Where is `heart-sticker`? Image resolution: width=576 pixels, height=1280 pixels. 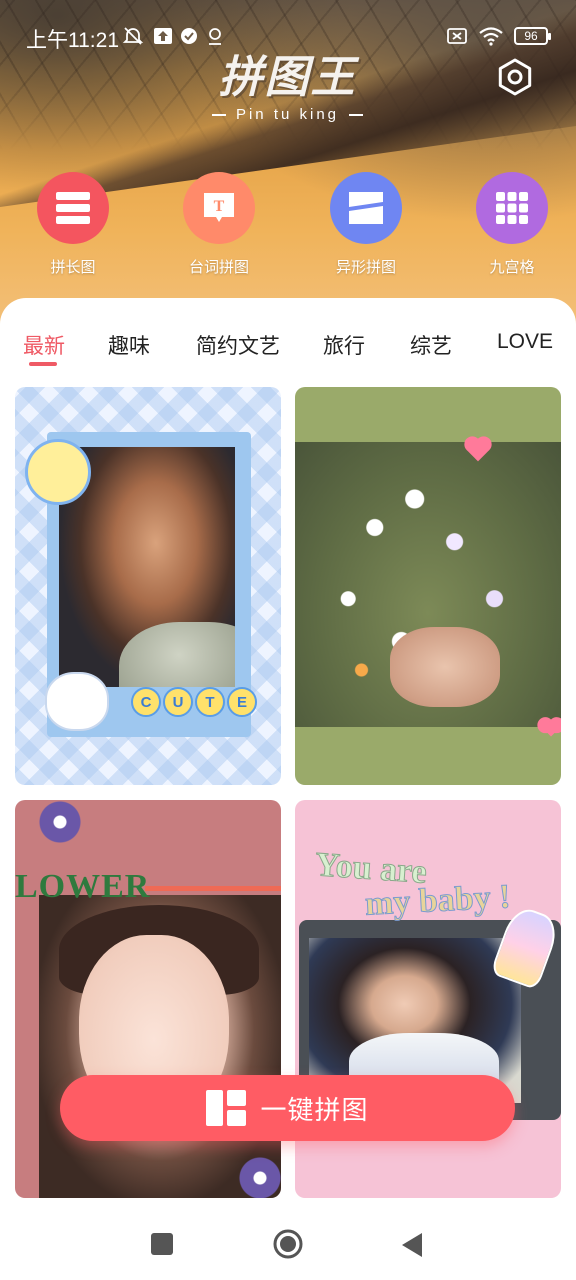 heart-sticker is located at coordinates (551, 728).